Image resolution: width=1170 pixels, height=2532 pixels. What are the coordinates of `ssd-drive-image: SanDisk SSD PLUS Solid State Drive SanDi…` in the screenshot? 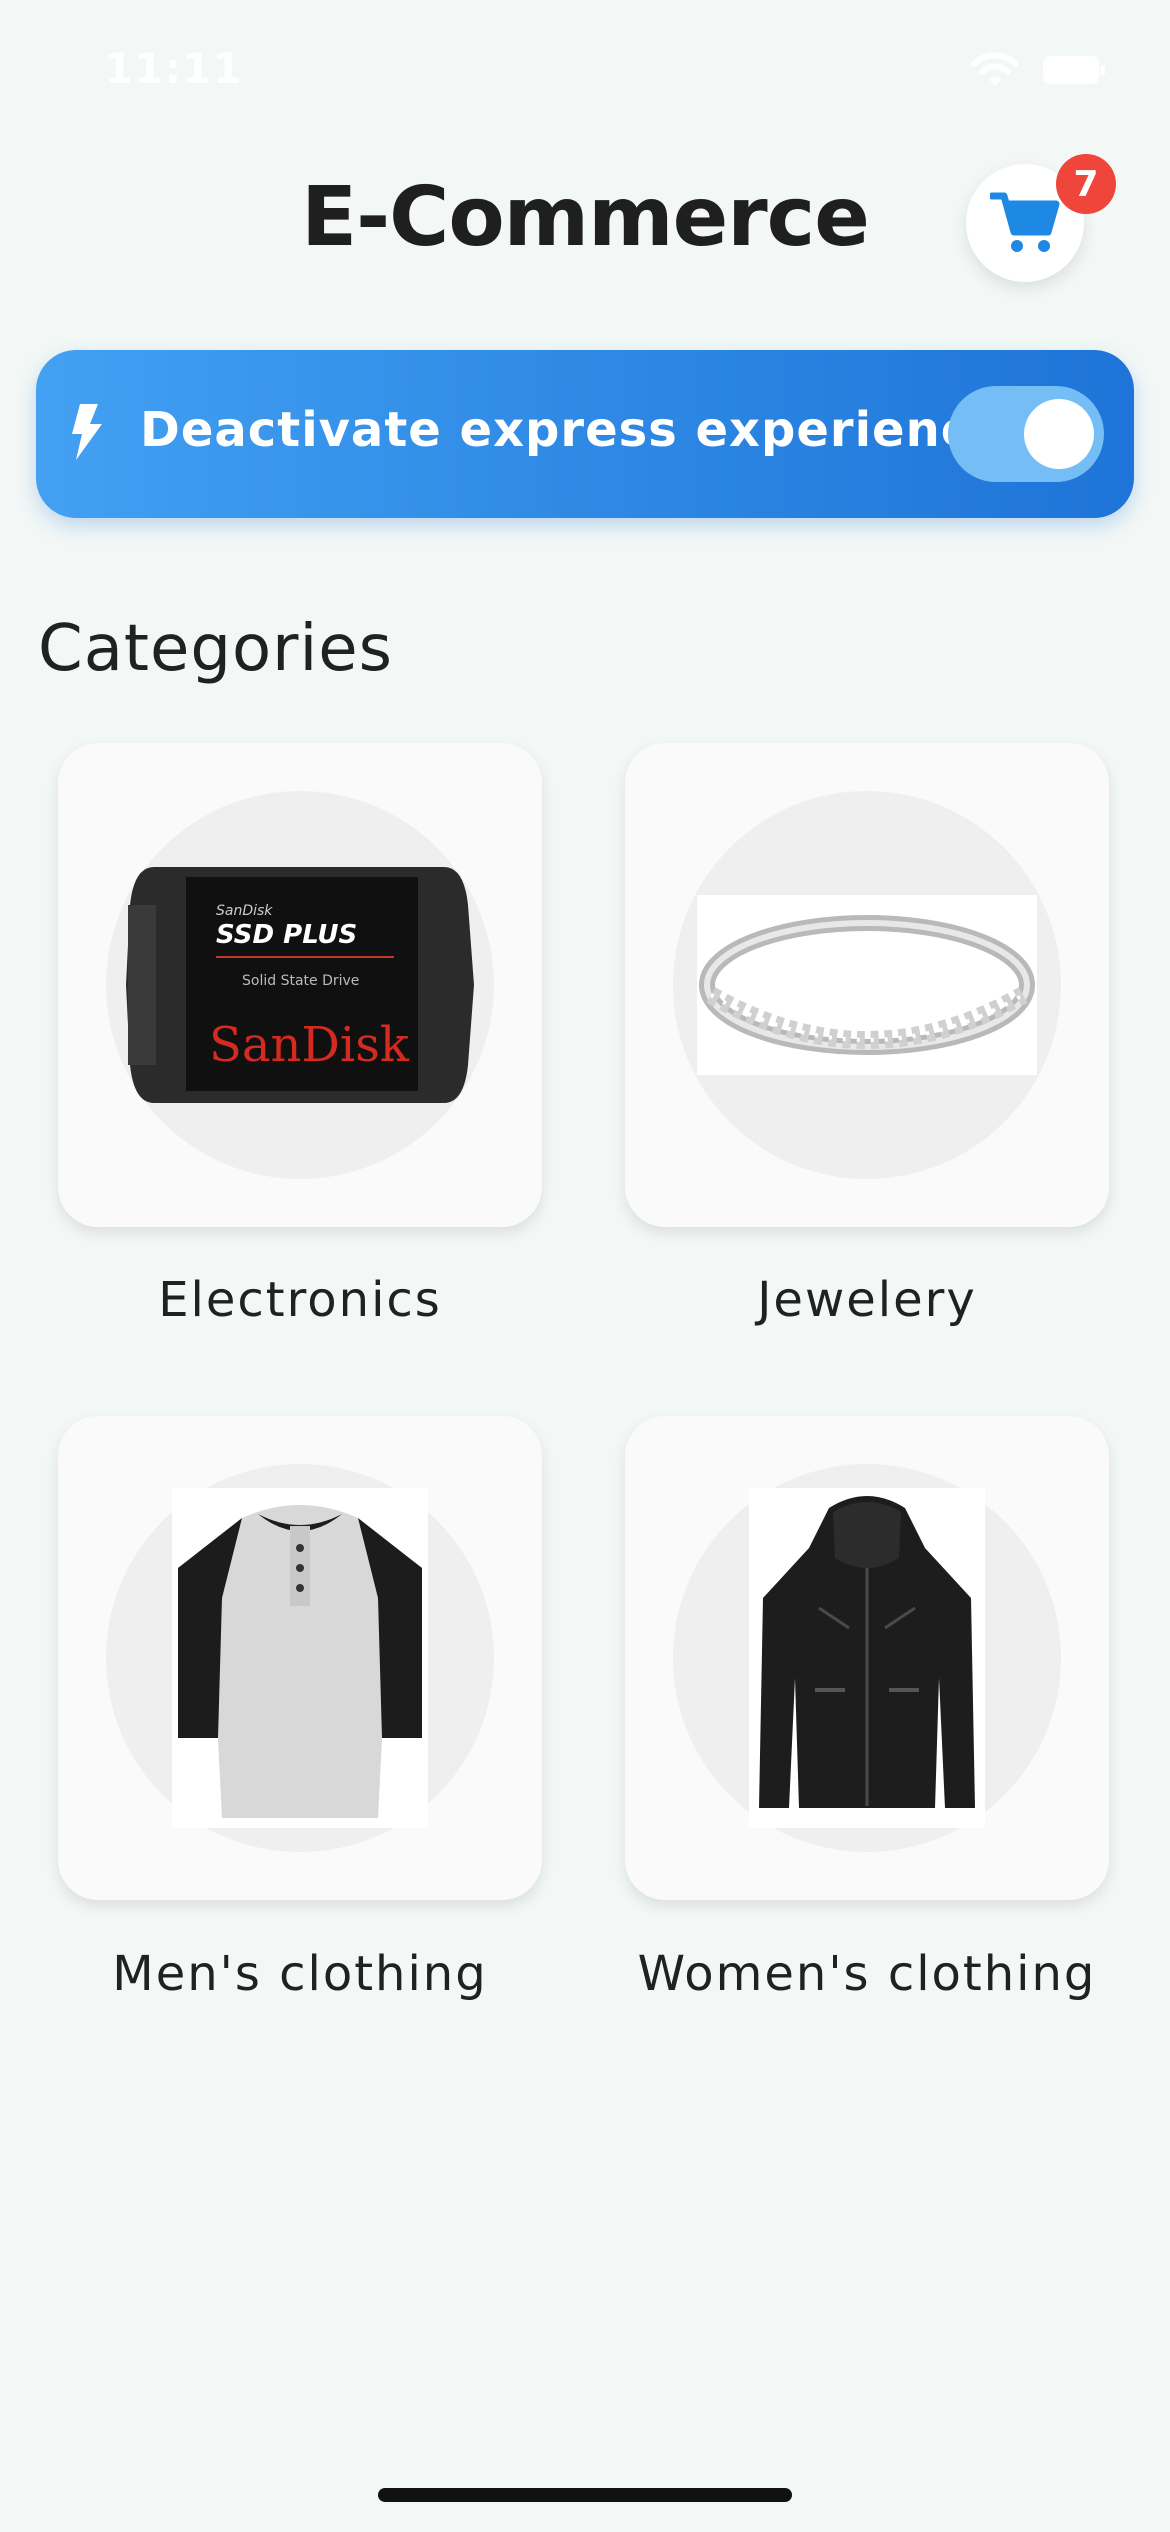 It's located at (300, 985).